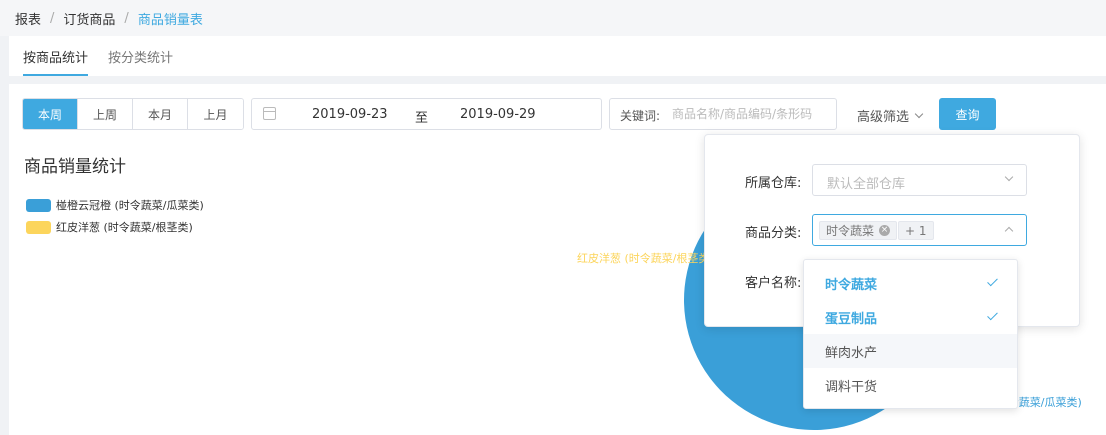 This screenshot has width=1106, height=435. I want to click on category-option: 时令蔬菜, so click(910, 283).